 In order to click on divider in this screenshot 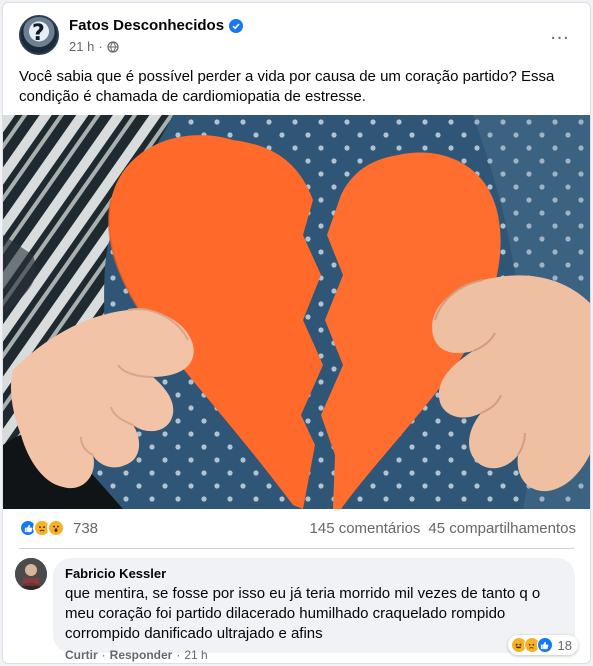, I will do `click(296, 548)`.